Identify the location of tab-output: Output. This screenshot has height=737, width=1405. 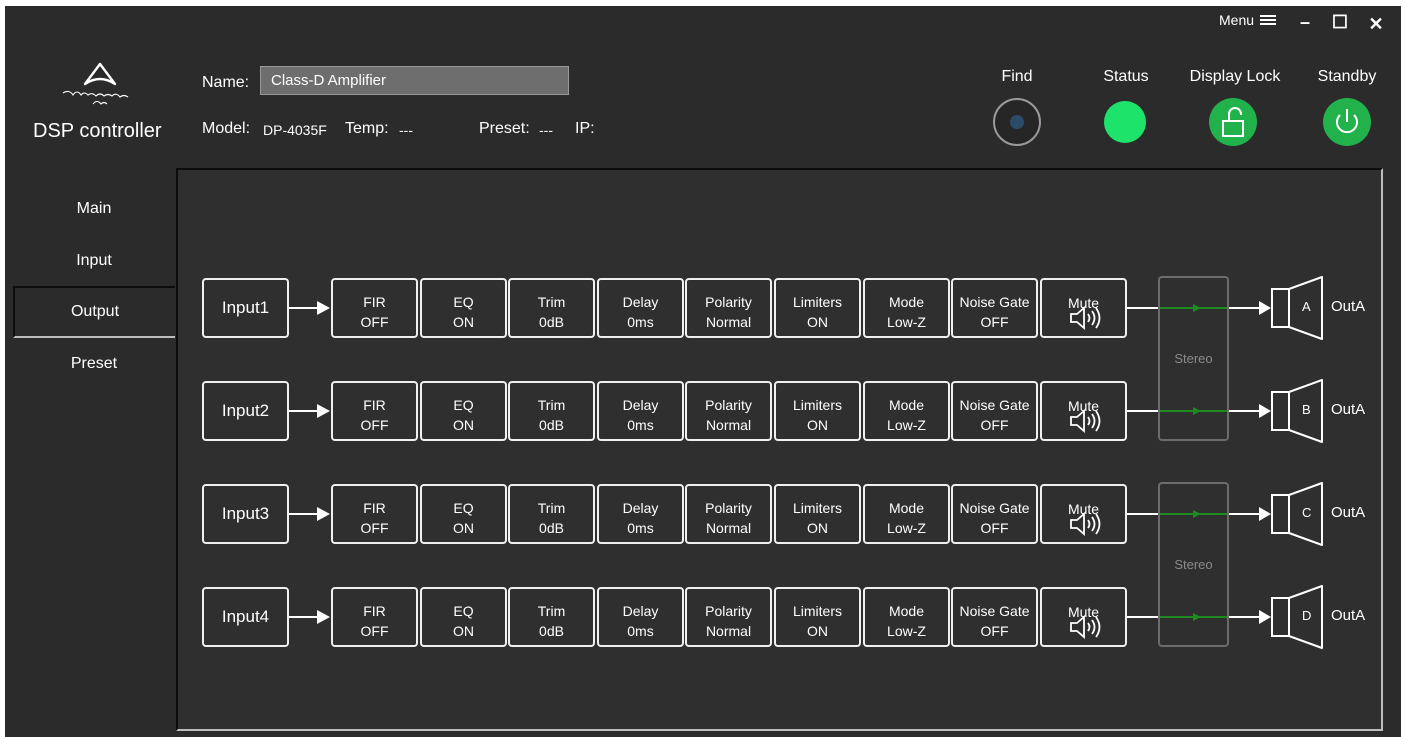
(94, 312).